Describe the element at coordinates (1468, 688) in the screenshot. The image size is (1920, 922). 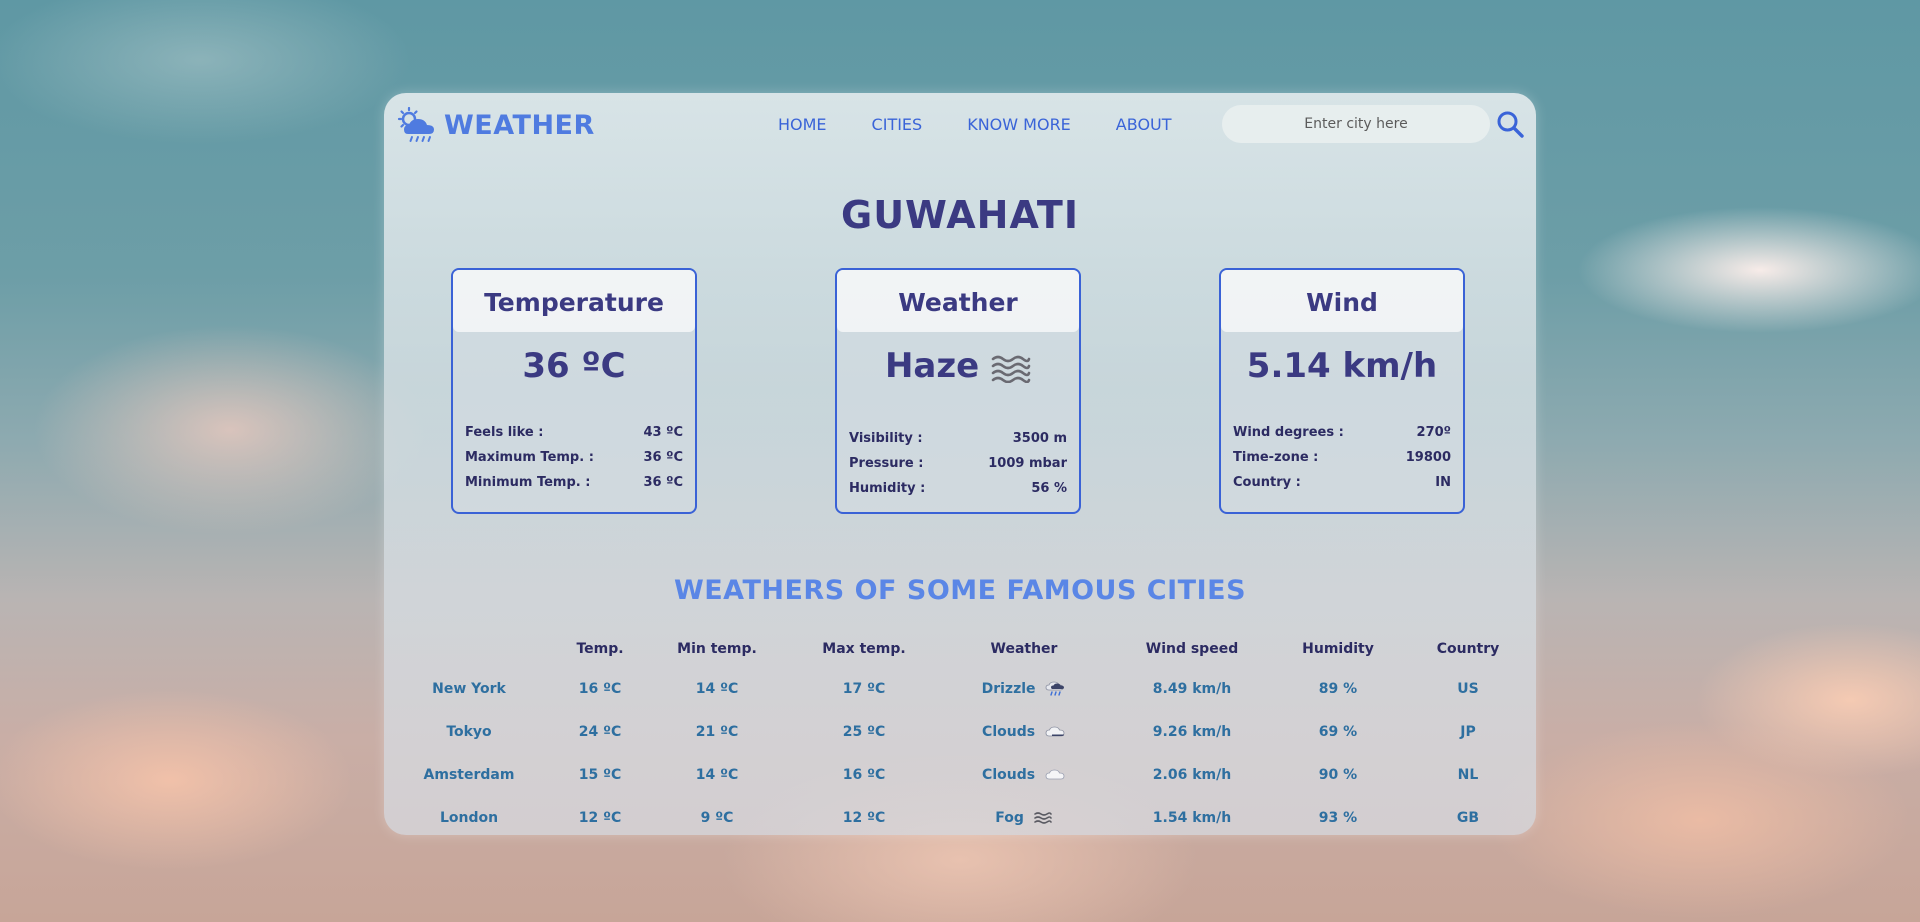
I see `country-cell: US` at that location.